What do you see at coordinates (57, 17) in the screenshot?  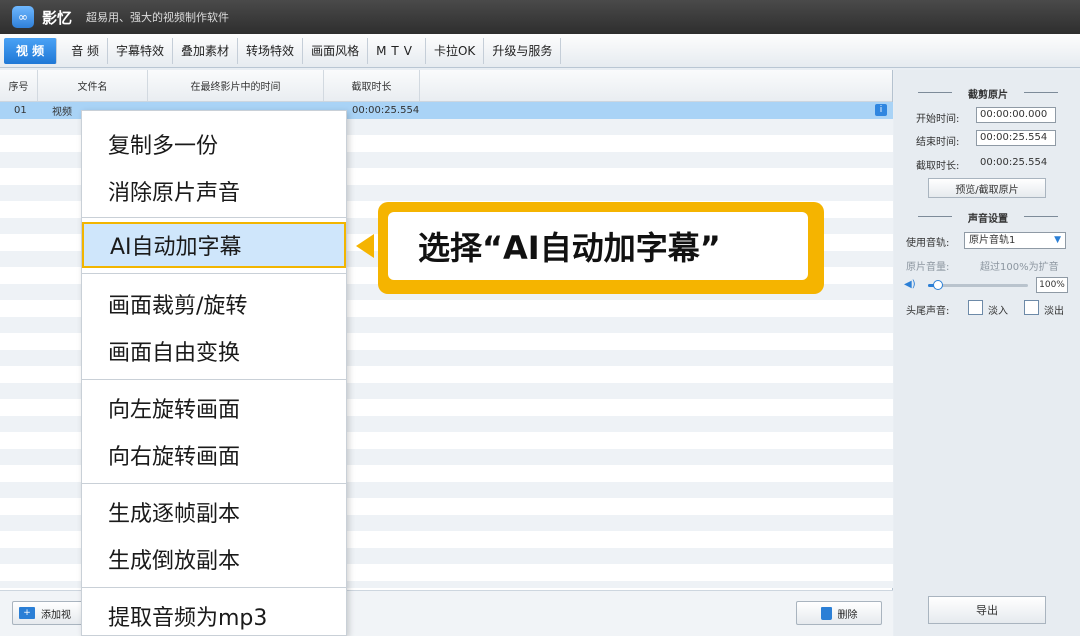 I see `app-name: 影忆` at bounding box center [57, 17].